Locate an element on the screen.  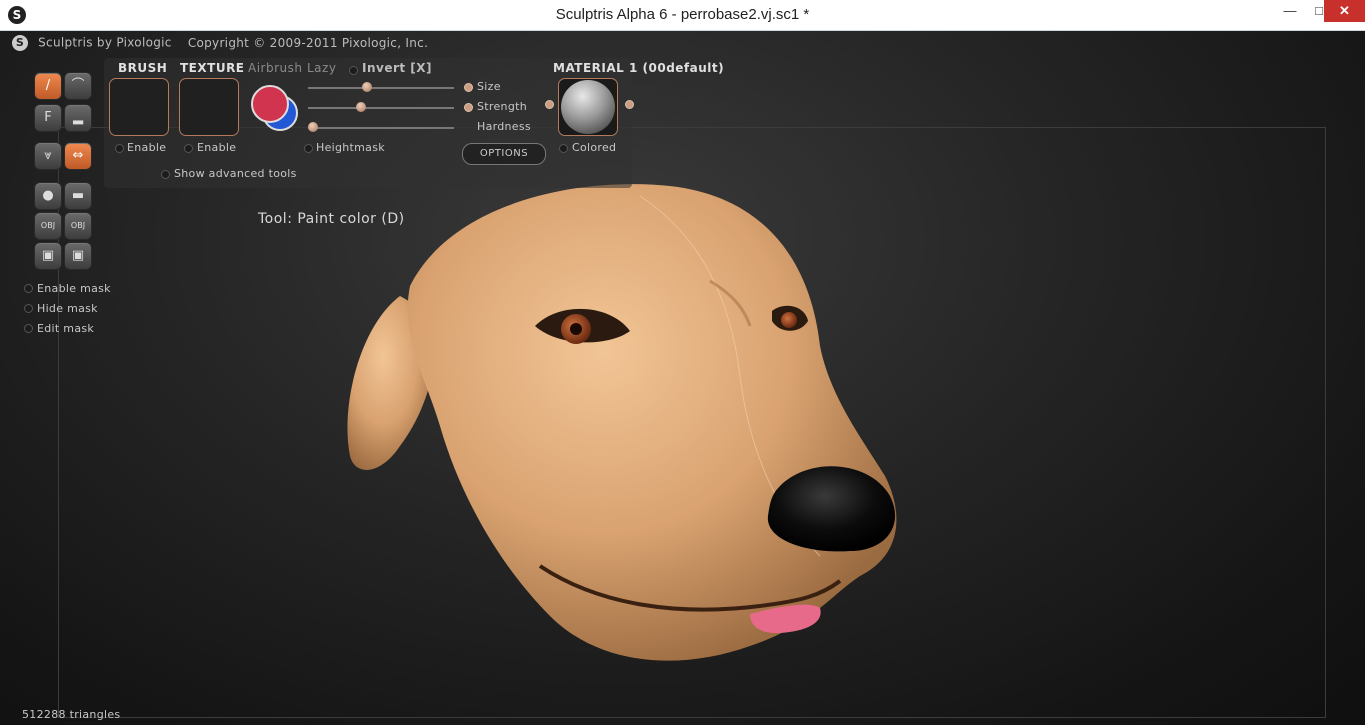
material-heading: MATERIAL 1 (00default) is located at coordinates (639, 68).